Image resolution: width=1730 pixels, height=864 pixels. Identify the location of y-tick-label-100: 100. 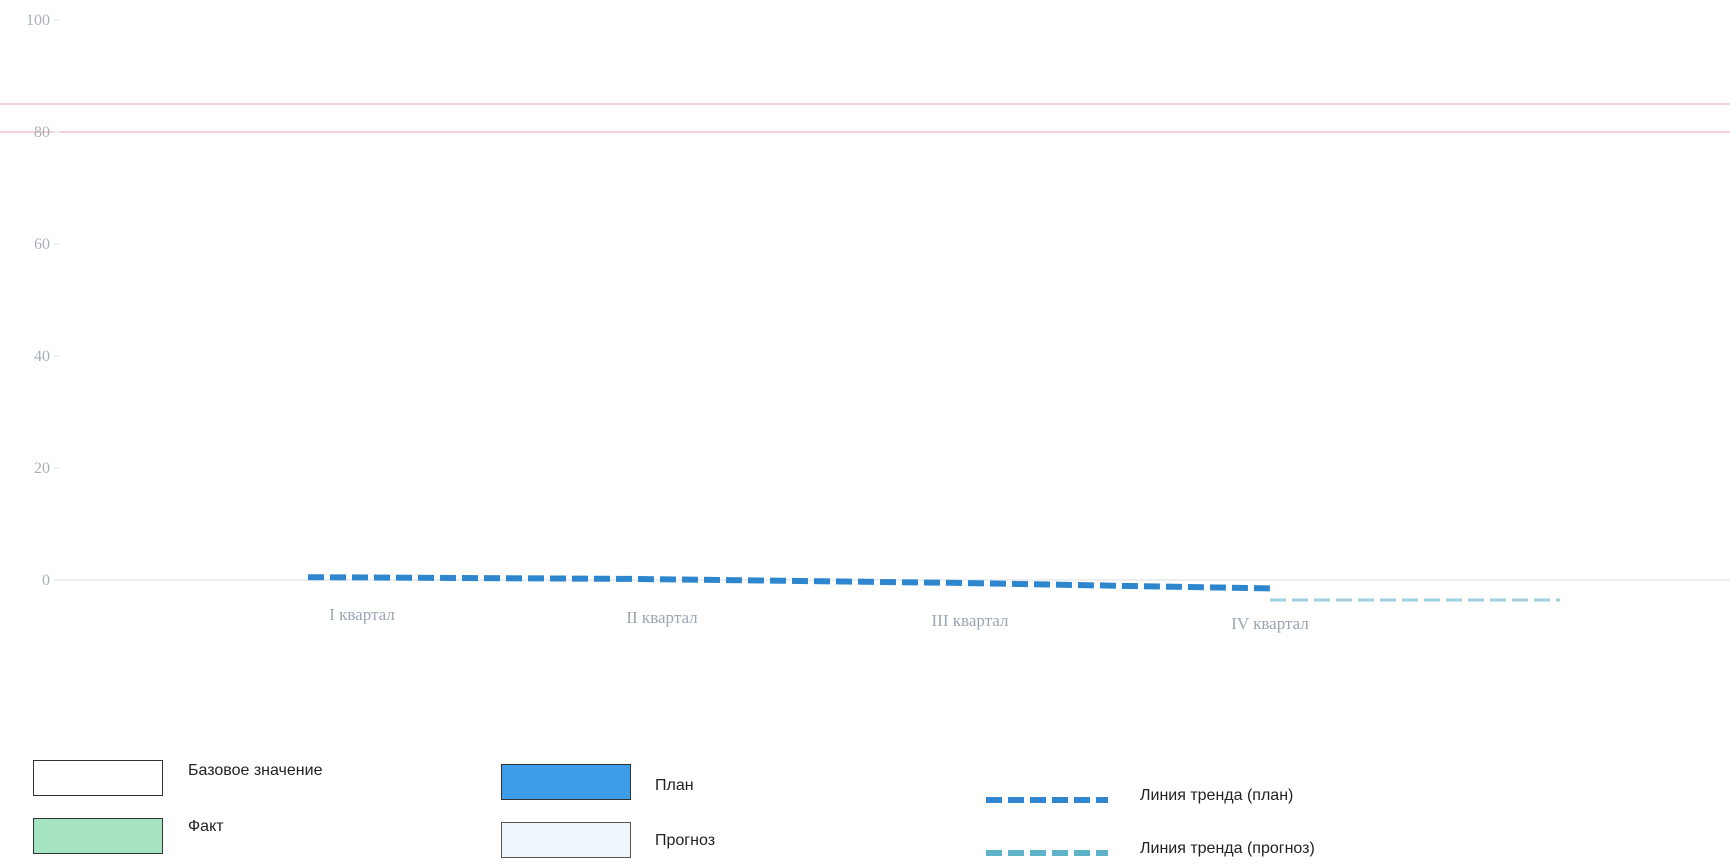
(38, 20).